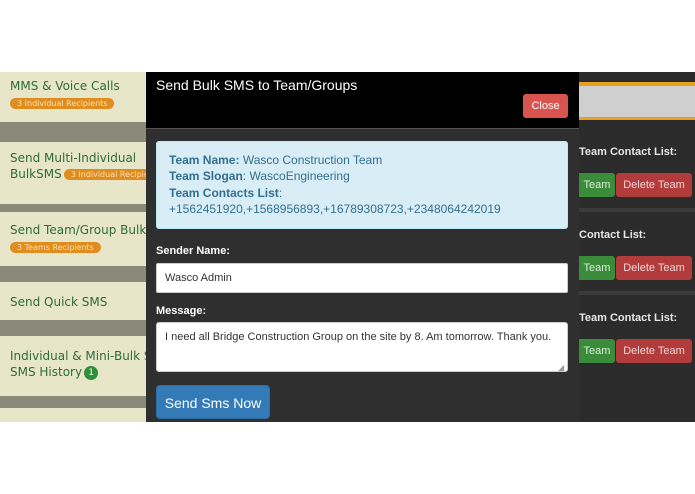 The height and width of the screenshot is (494, 695). Describe the element at coordinates (204, 160) in the screenshot. I see `team-name-label: Team Name:` at that location.